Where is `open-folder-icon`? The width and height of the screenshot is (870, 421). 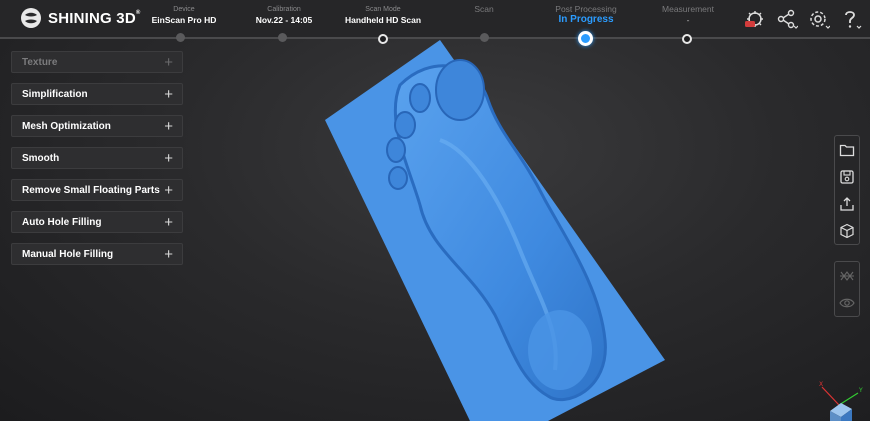 open-folder-icon is located at coordinates (847, 150).